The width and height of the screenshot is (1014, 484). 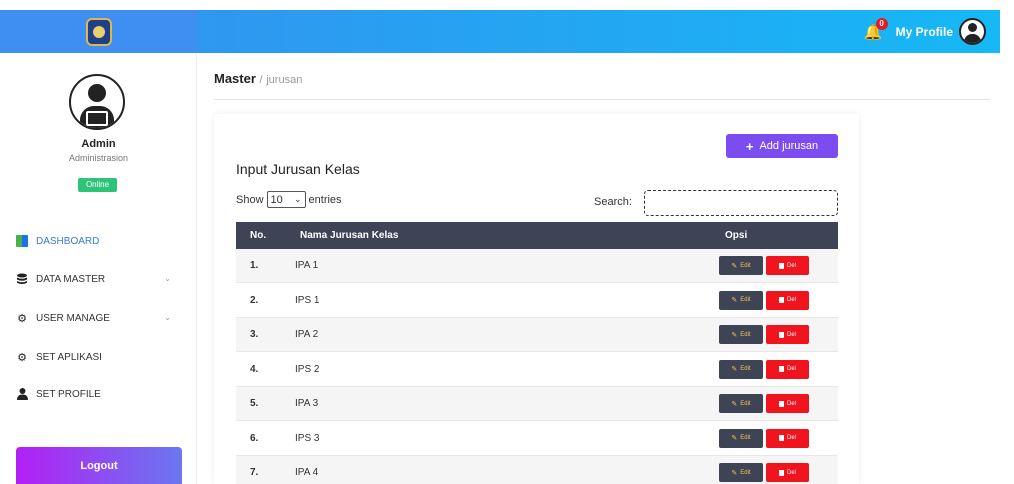 I want to click on column-options: Opsi, so click(x=736, y=235).